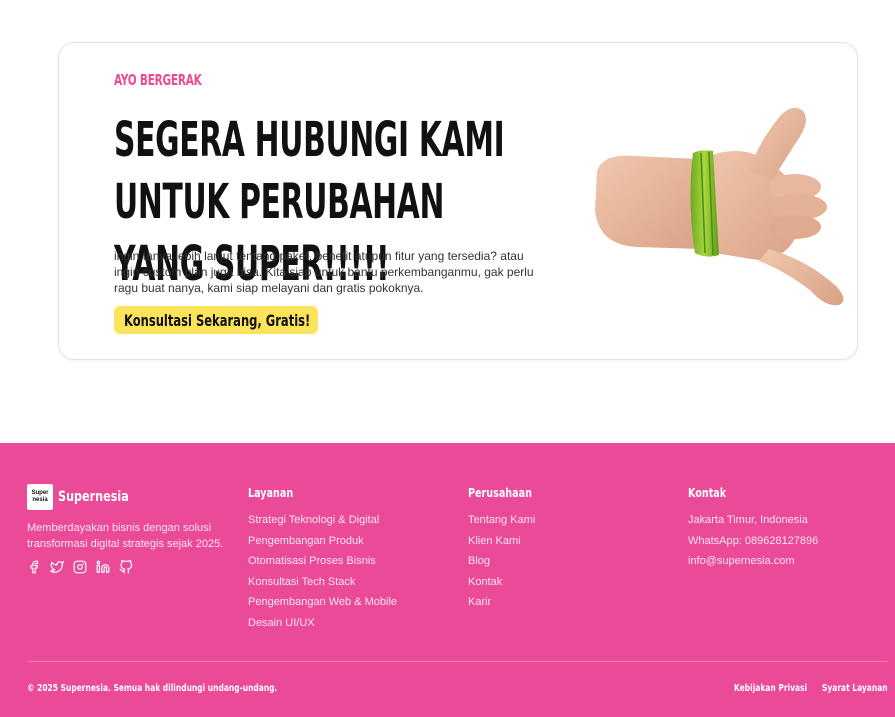  Describe the element at coordinates (770, 688) in the screenshot. I see `privacy-policy-link: Kebijakan Privasi` at that location.